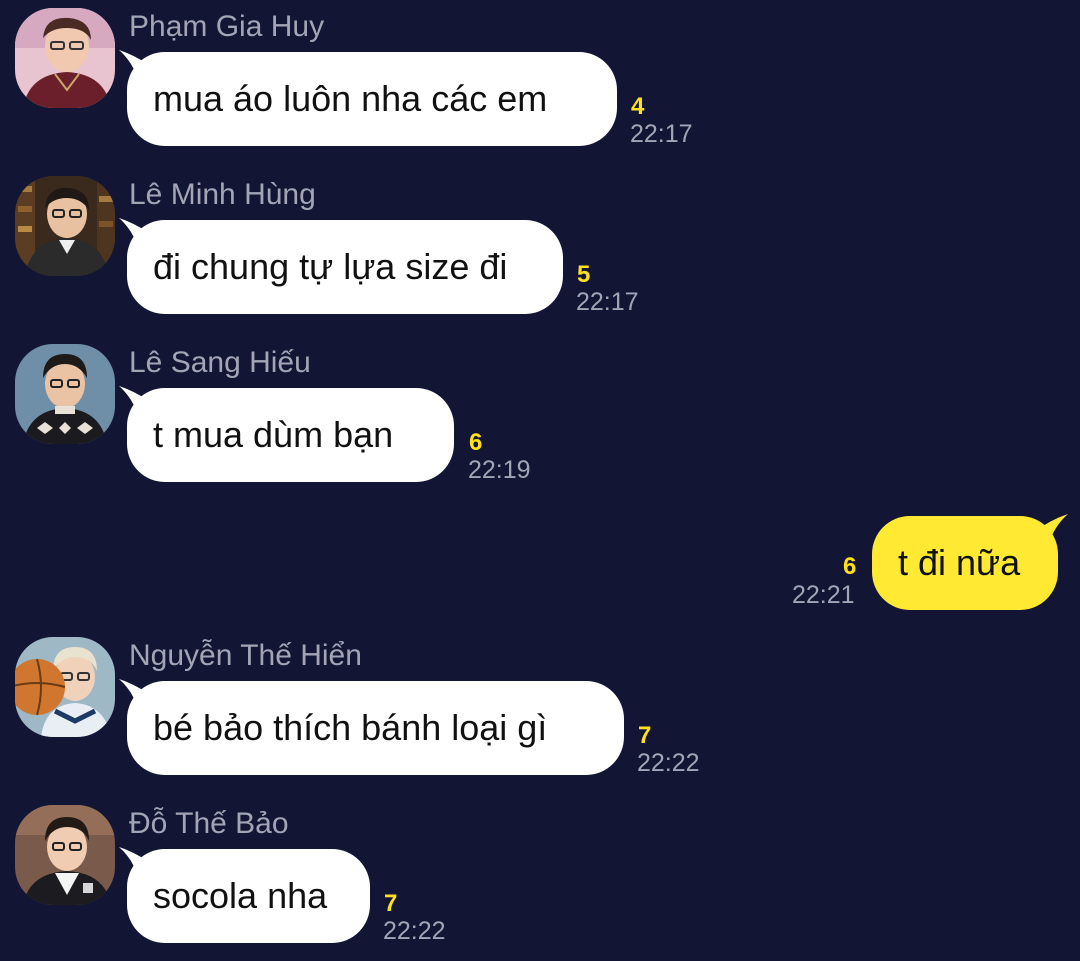 The width and height of the screenshot is (1080, 961). I want to click on unread-count: 4, so click(638, 106).